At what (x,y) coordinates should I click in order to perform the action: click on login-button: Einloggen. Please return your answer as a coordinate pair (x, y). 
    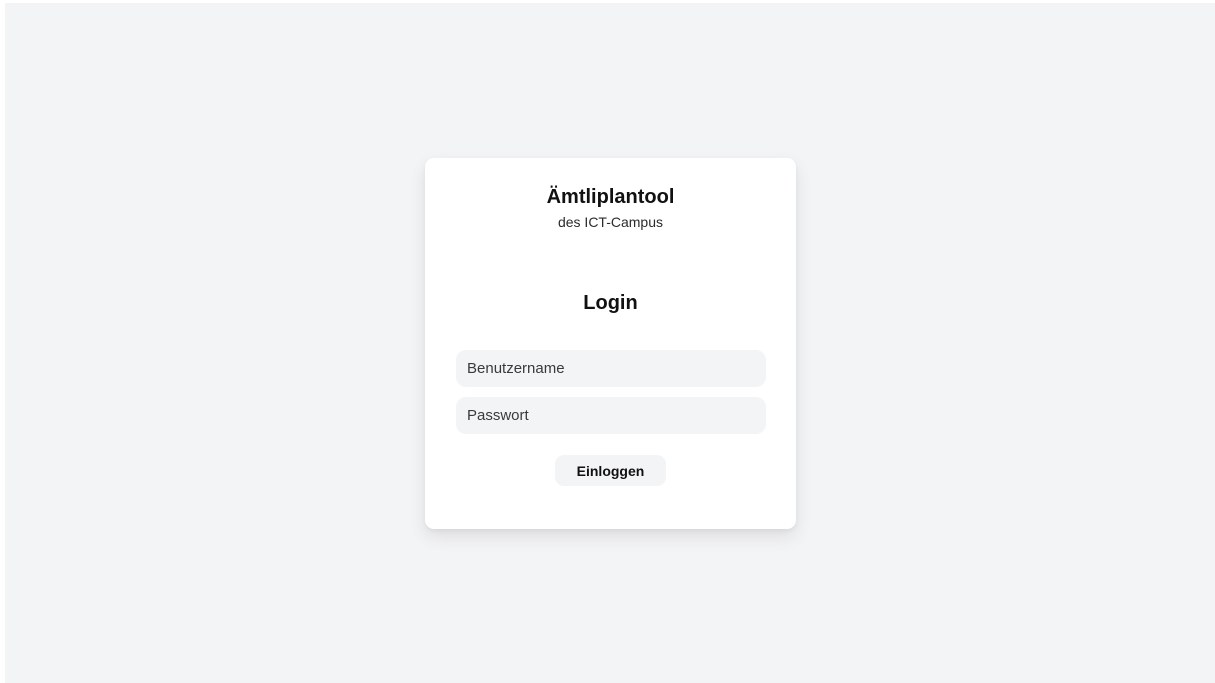
    Looking at the image, I should click on (610, 470).